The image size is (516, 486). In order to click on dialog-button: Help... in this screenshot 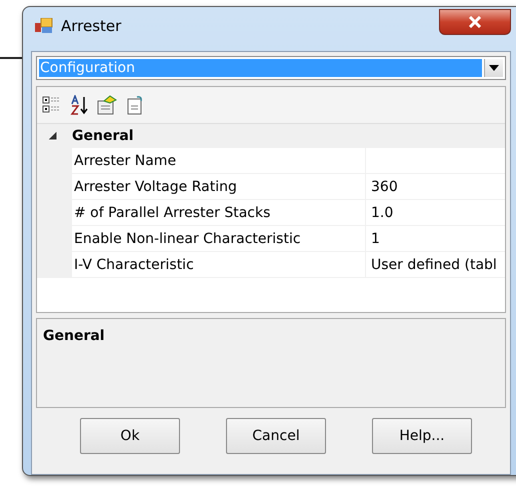, I will do `click(422, 436)`.